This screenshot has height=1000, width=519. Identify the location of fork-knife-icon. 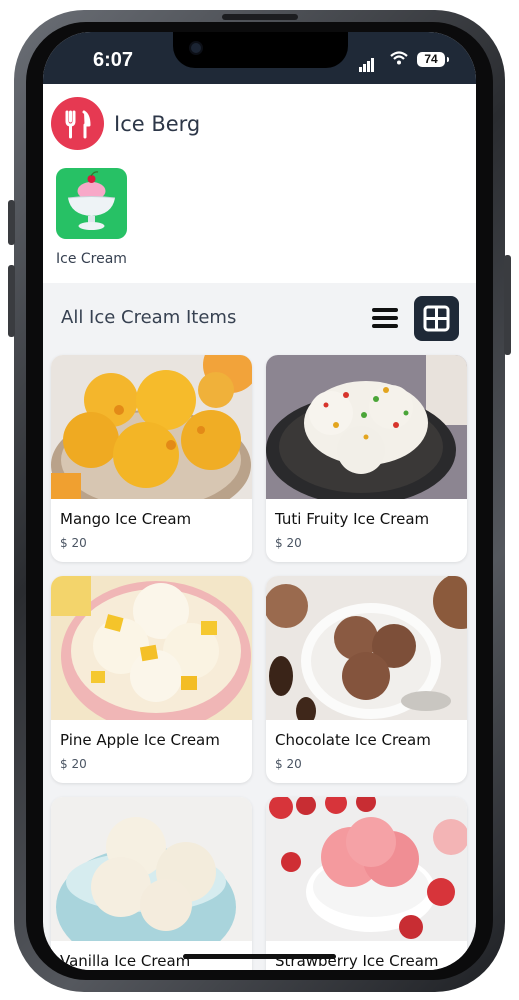
(78, 124).